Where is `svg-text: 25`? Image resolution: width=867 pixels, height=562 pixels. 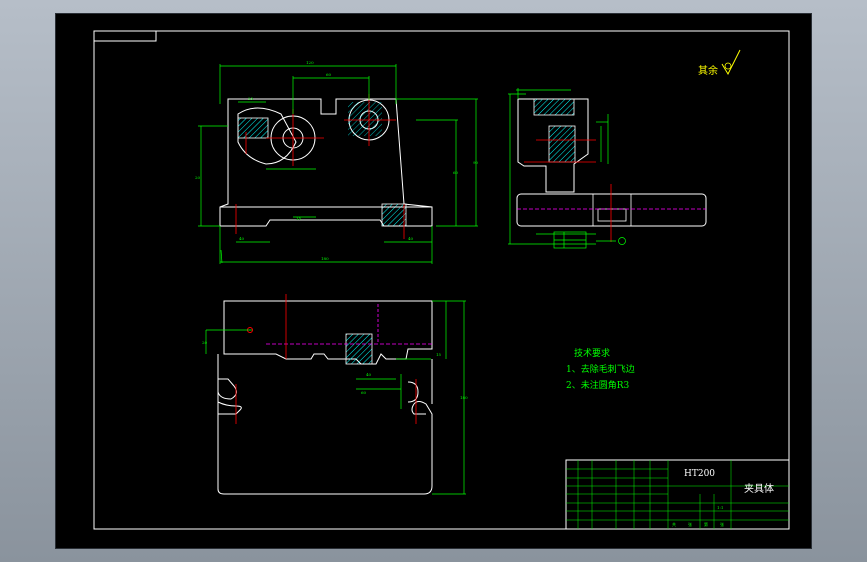
svg-text: 25 is located at coordinates (251, 98).